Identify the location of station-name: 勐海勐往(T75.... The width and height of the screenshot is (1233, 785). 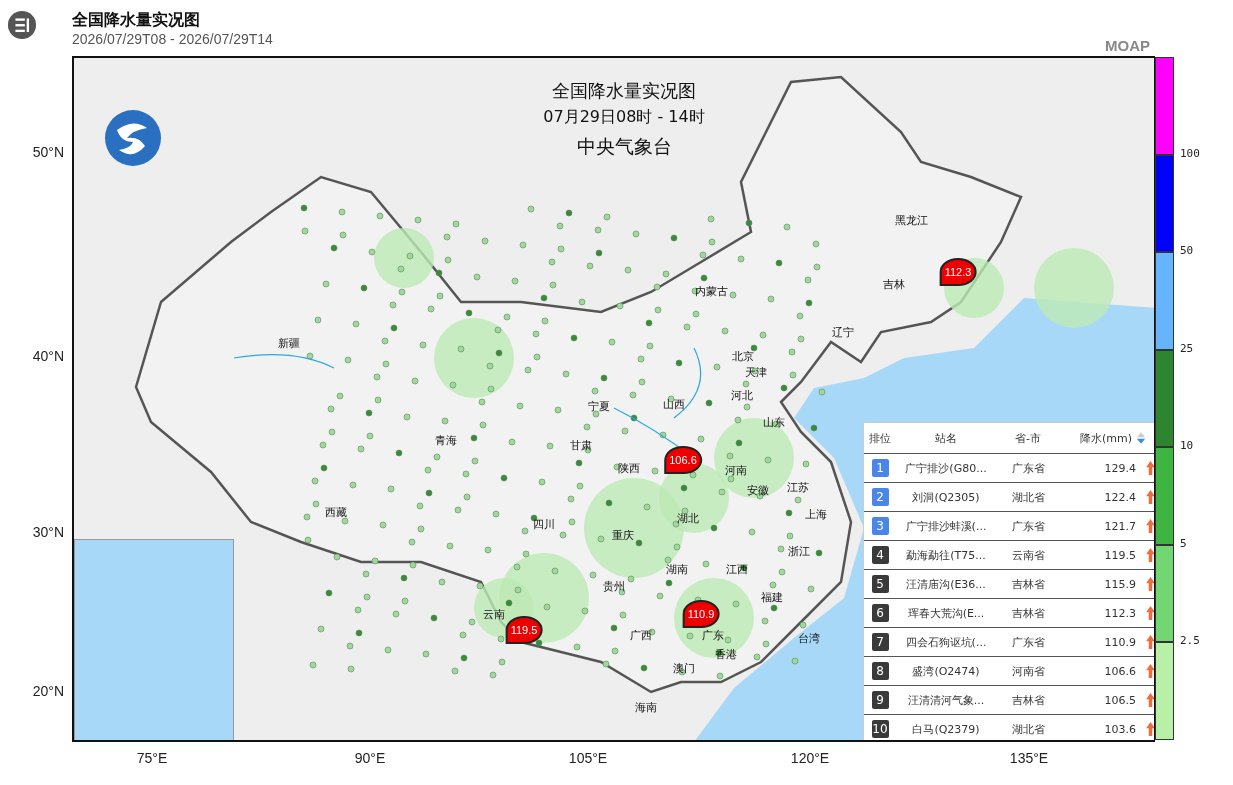
(946, 555).